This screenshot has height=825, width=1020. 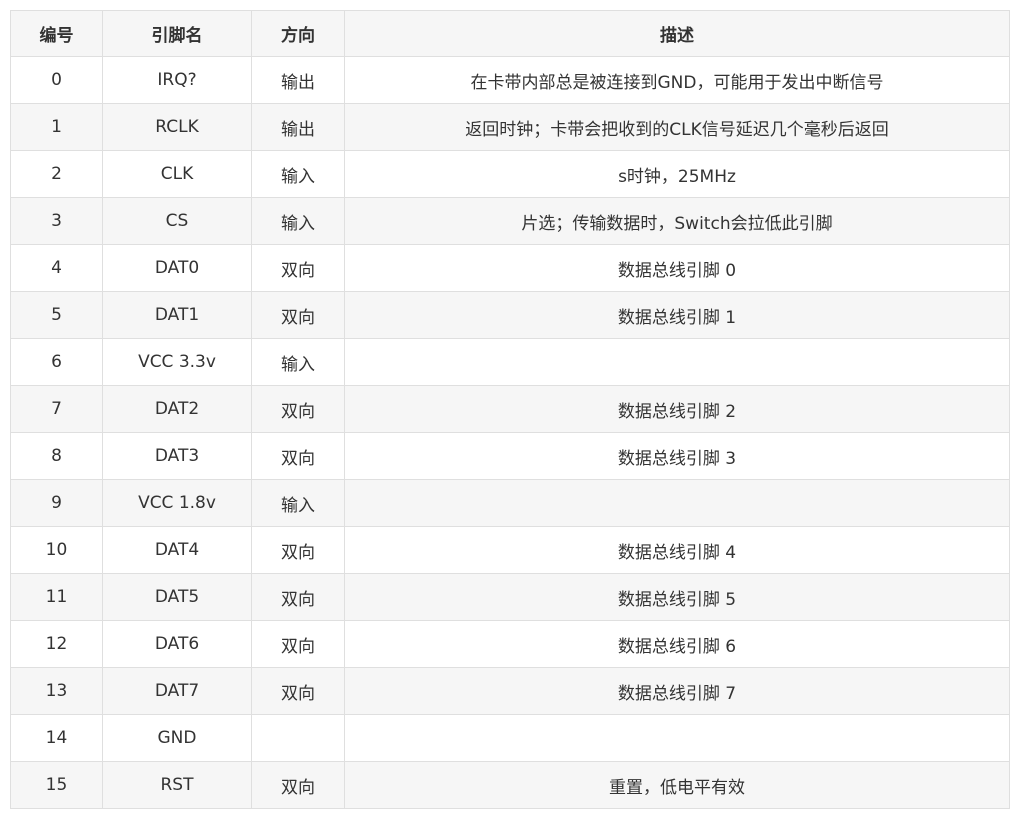 I want to click on table-row: 4 DAT0 双向 数据总线引脚 0, so click(x=510, y=268).